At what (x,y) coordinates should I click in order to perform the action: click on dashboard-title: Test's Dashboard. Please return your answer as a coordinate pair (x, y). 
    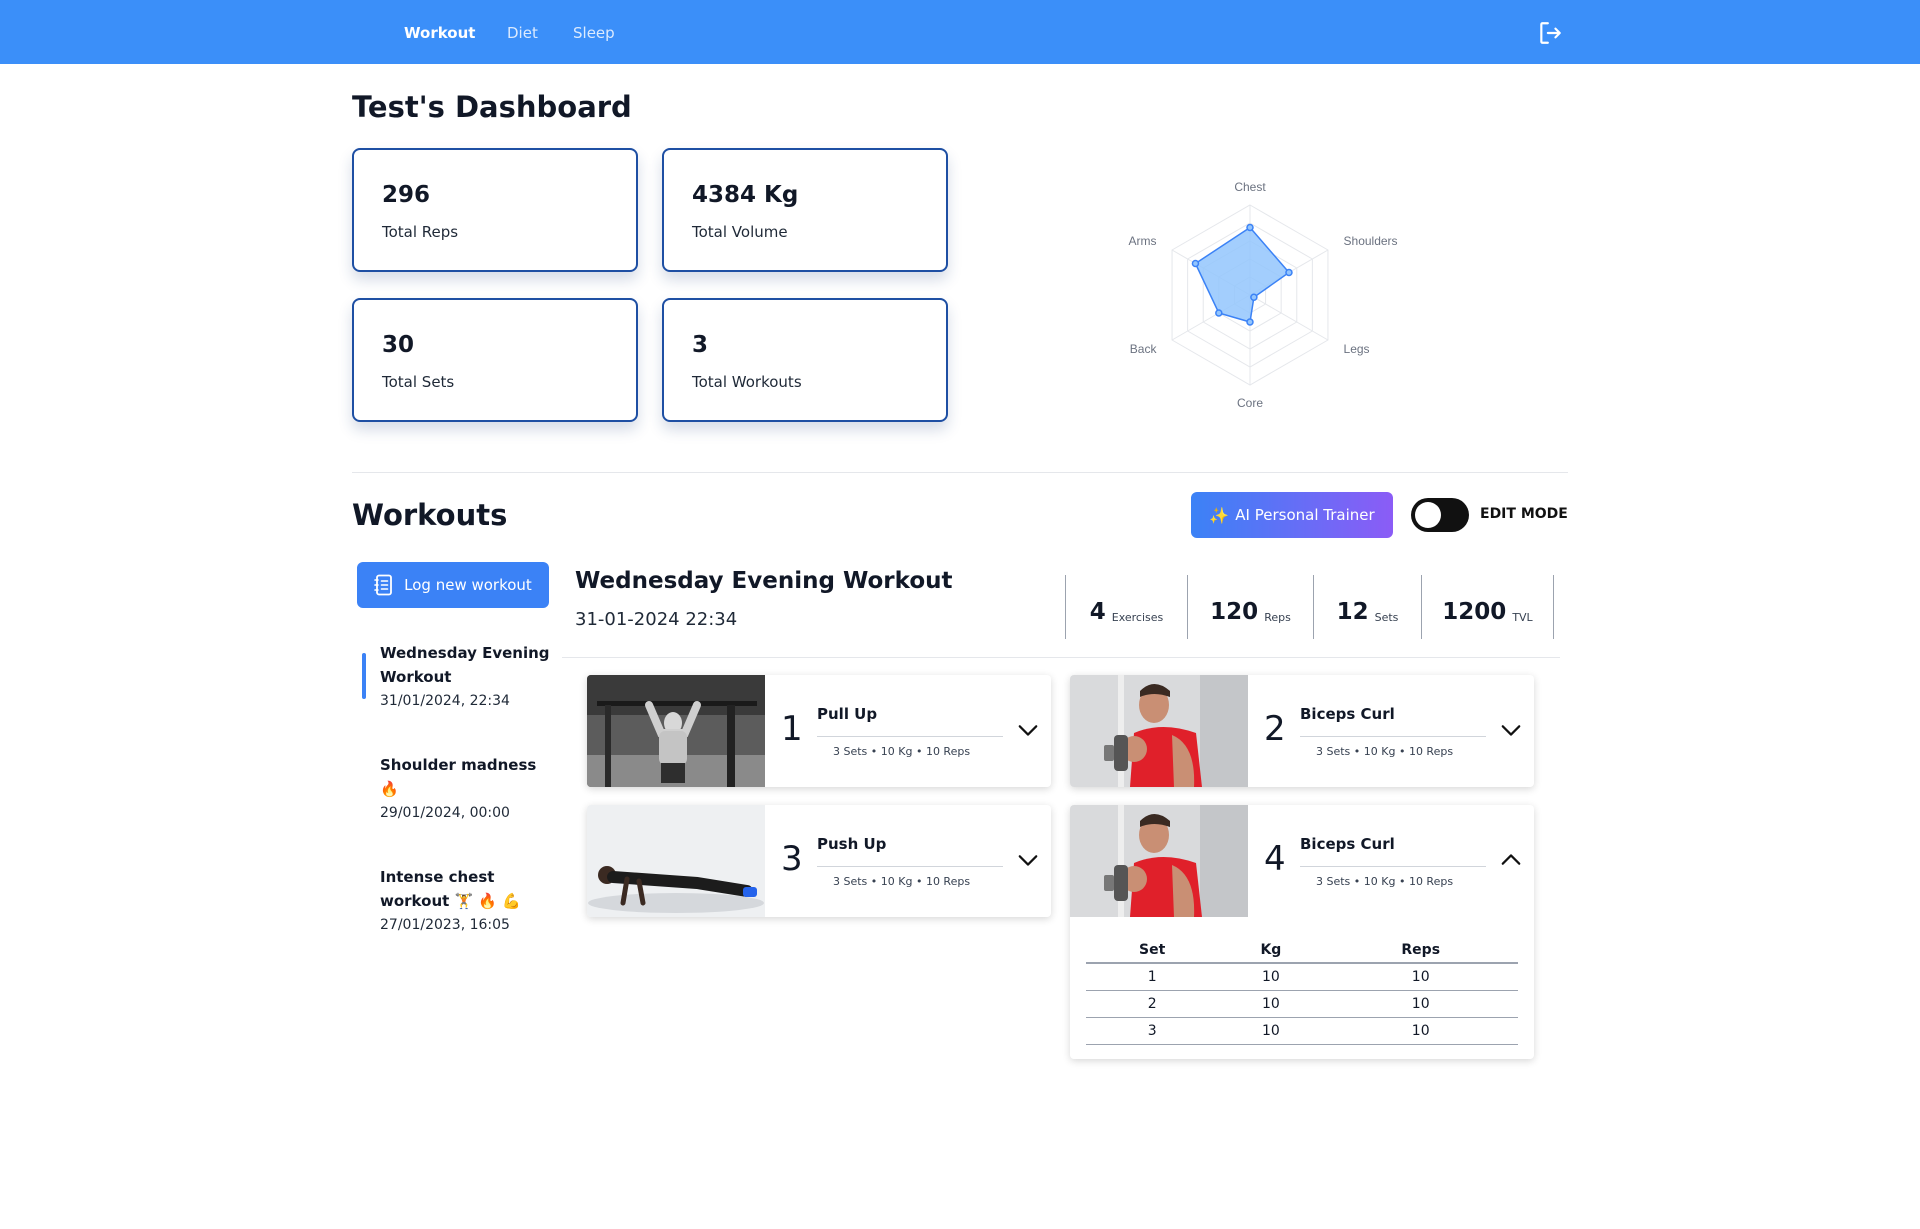
    Looking at the image, I should click on (492, 107).